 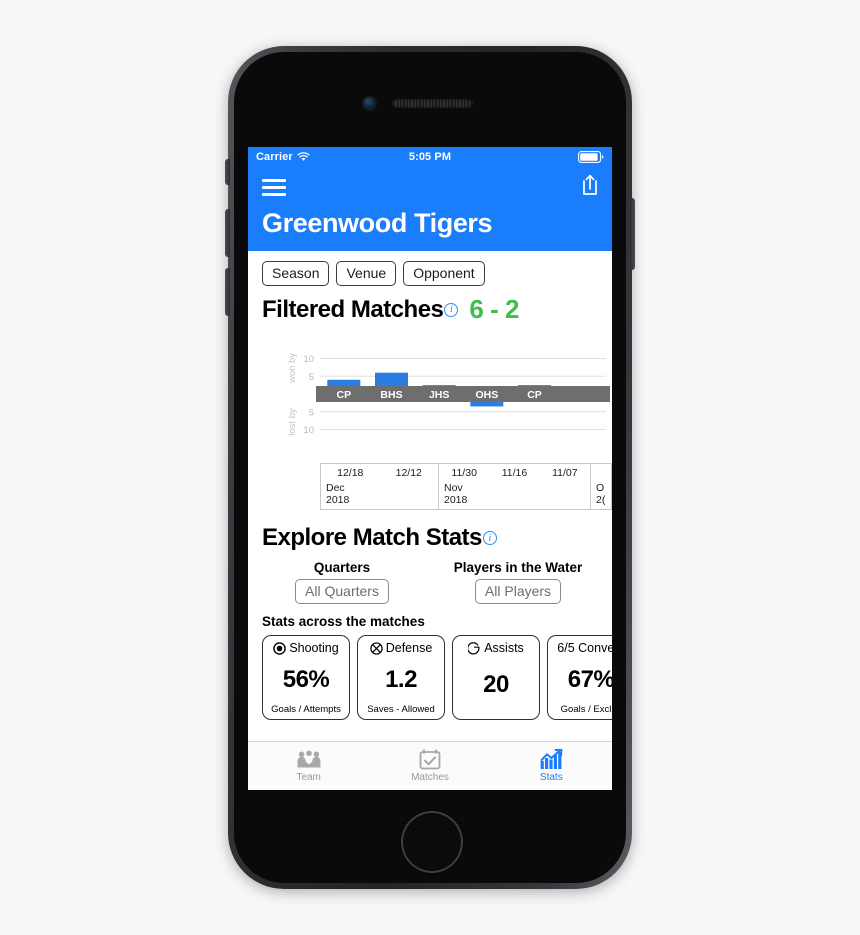 What do you see at coordinates (227, 233) in the screenshot?
I see `volume-up-button` at bounding box center [227, 233].